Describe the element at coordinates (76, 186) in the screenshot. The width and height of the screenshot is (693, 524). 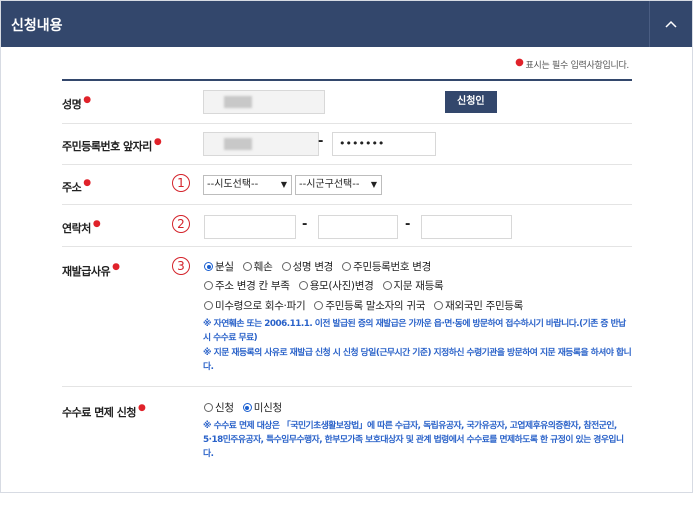
I see `address-label: 주소 ●` at that location.